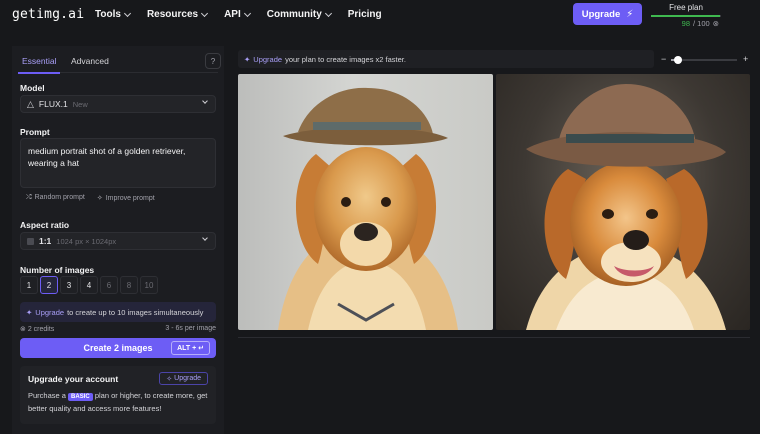  I want to click on upgrade-tip-link: Upgrade, so click(49, 312).